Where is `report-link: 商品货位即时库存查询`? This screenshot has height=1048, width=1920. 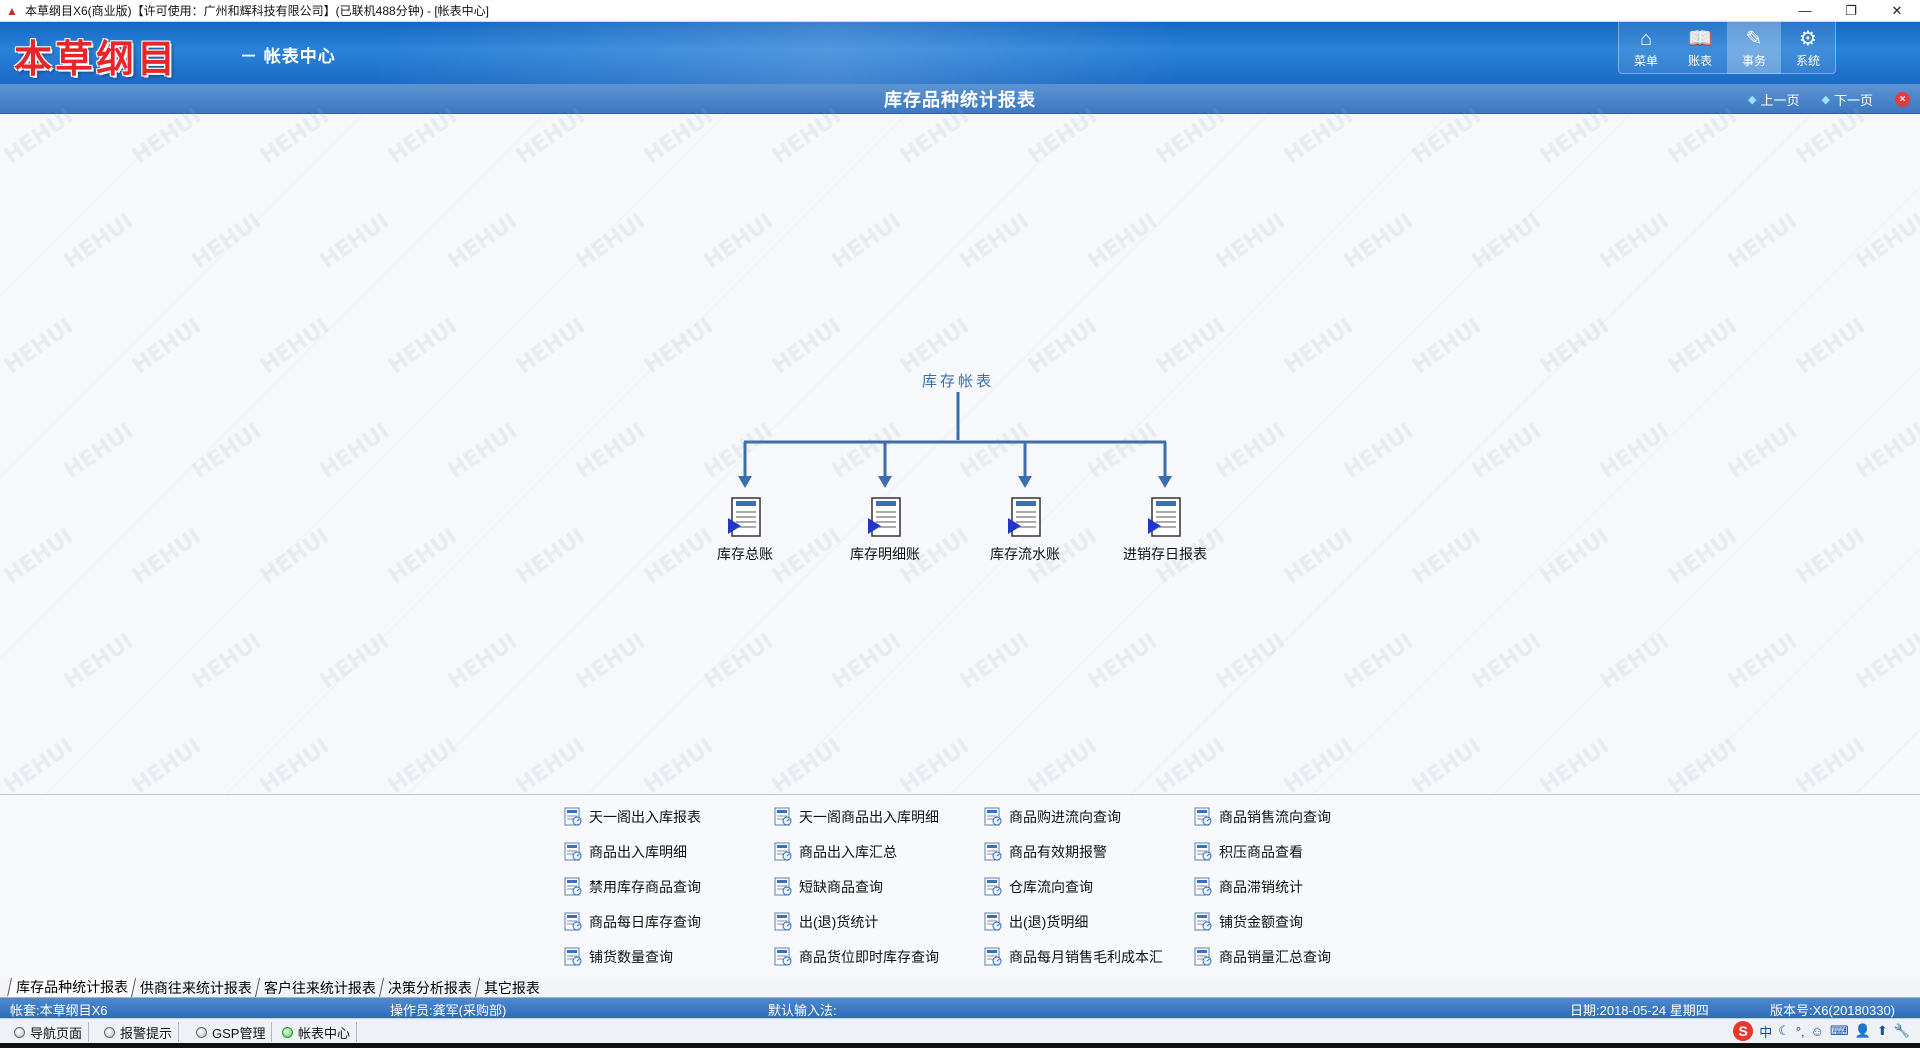
report-link: 商品货位即时库存查询 is located at coordinates (856, 957).